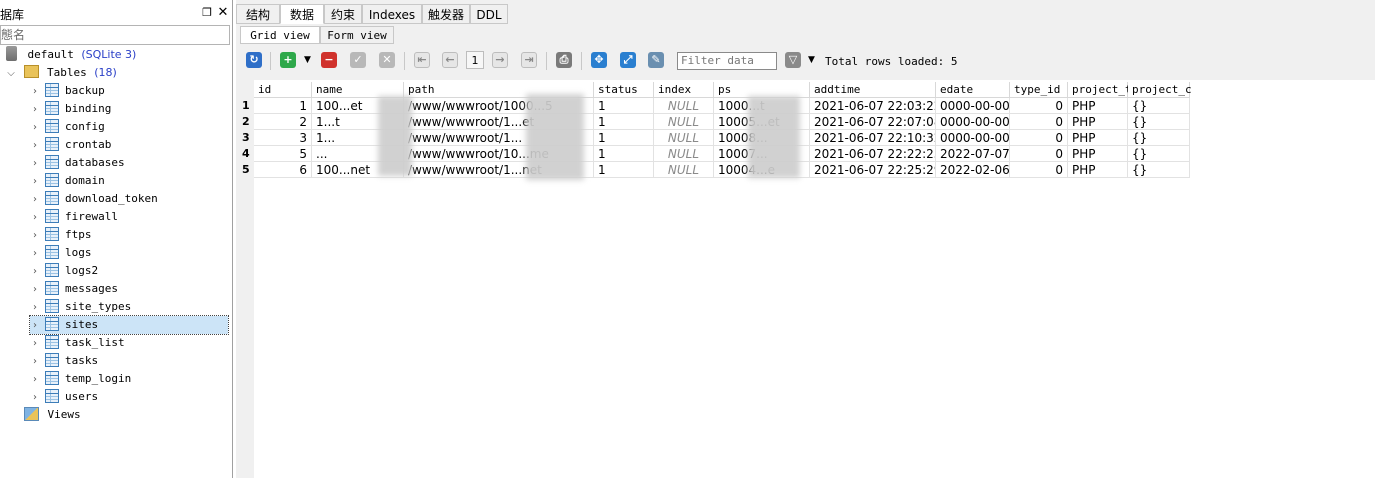 The image size is (1375, 478). Describe the element at coordinates (223, 12) in the screenshot. I see `close-panel-icon: ✕` at that location.